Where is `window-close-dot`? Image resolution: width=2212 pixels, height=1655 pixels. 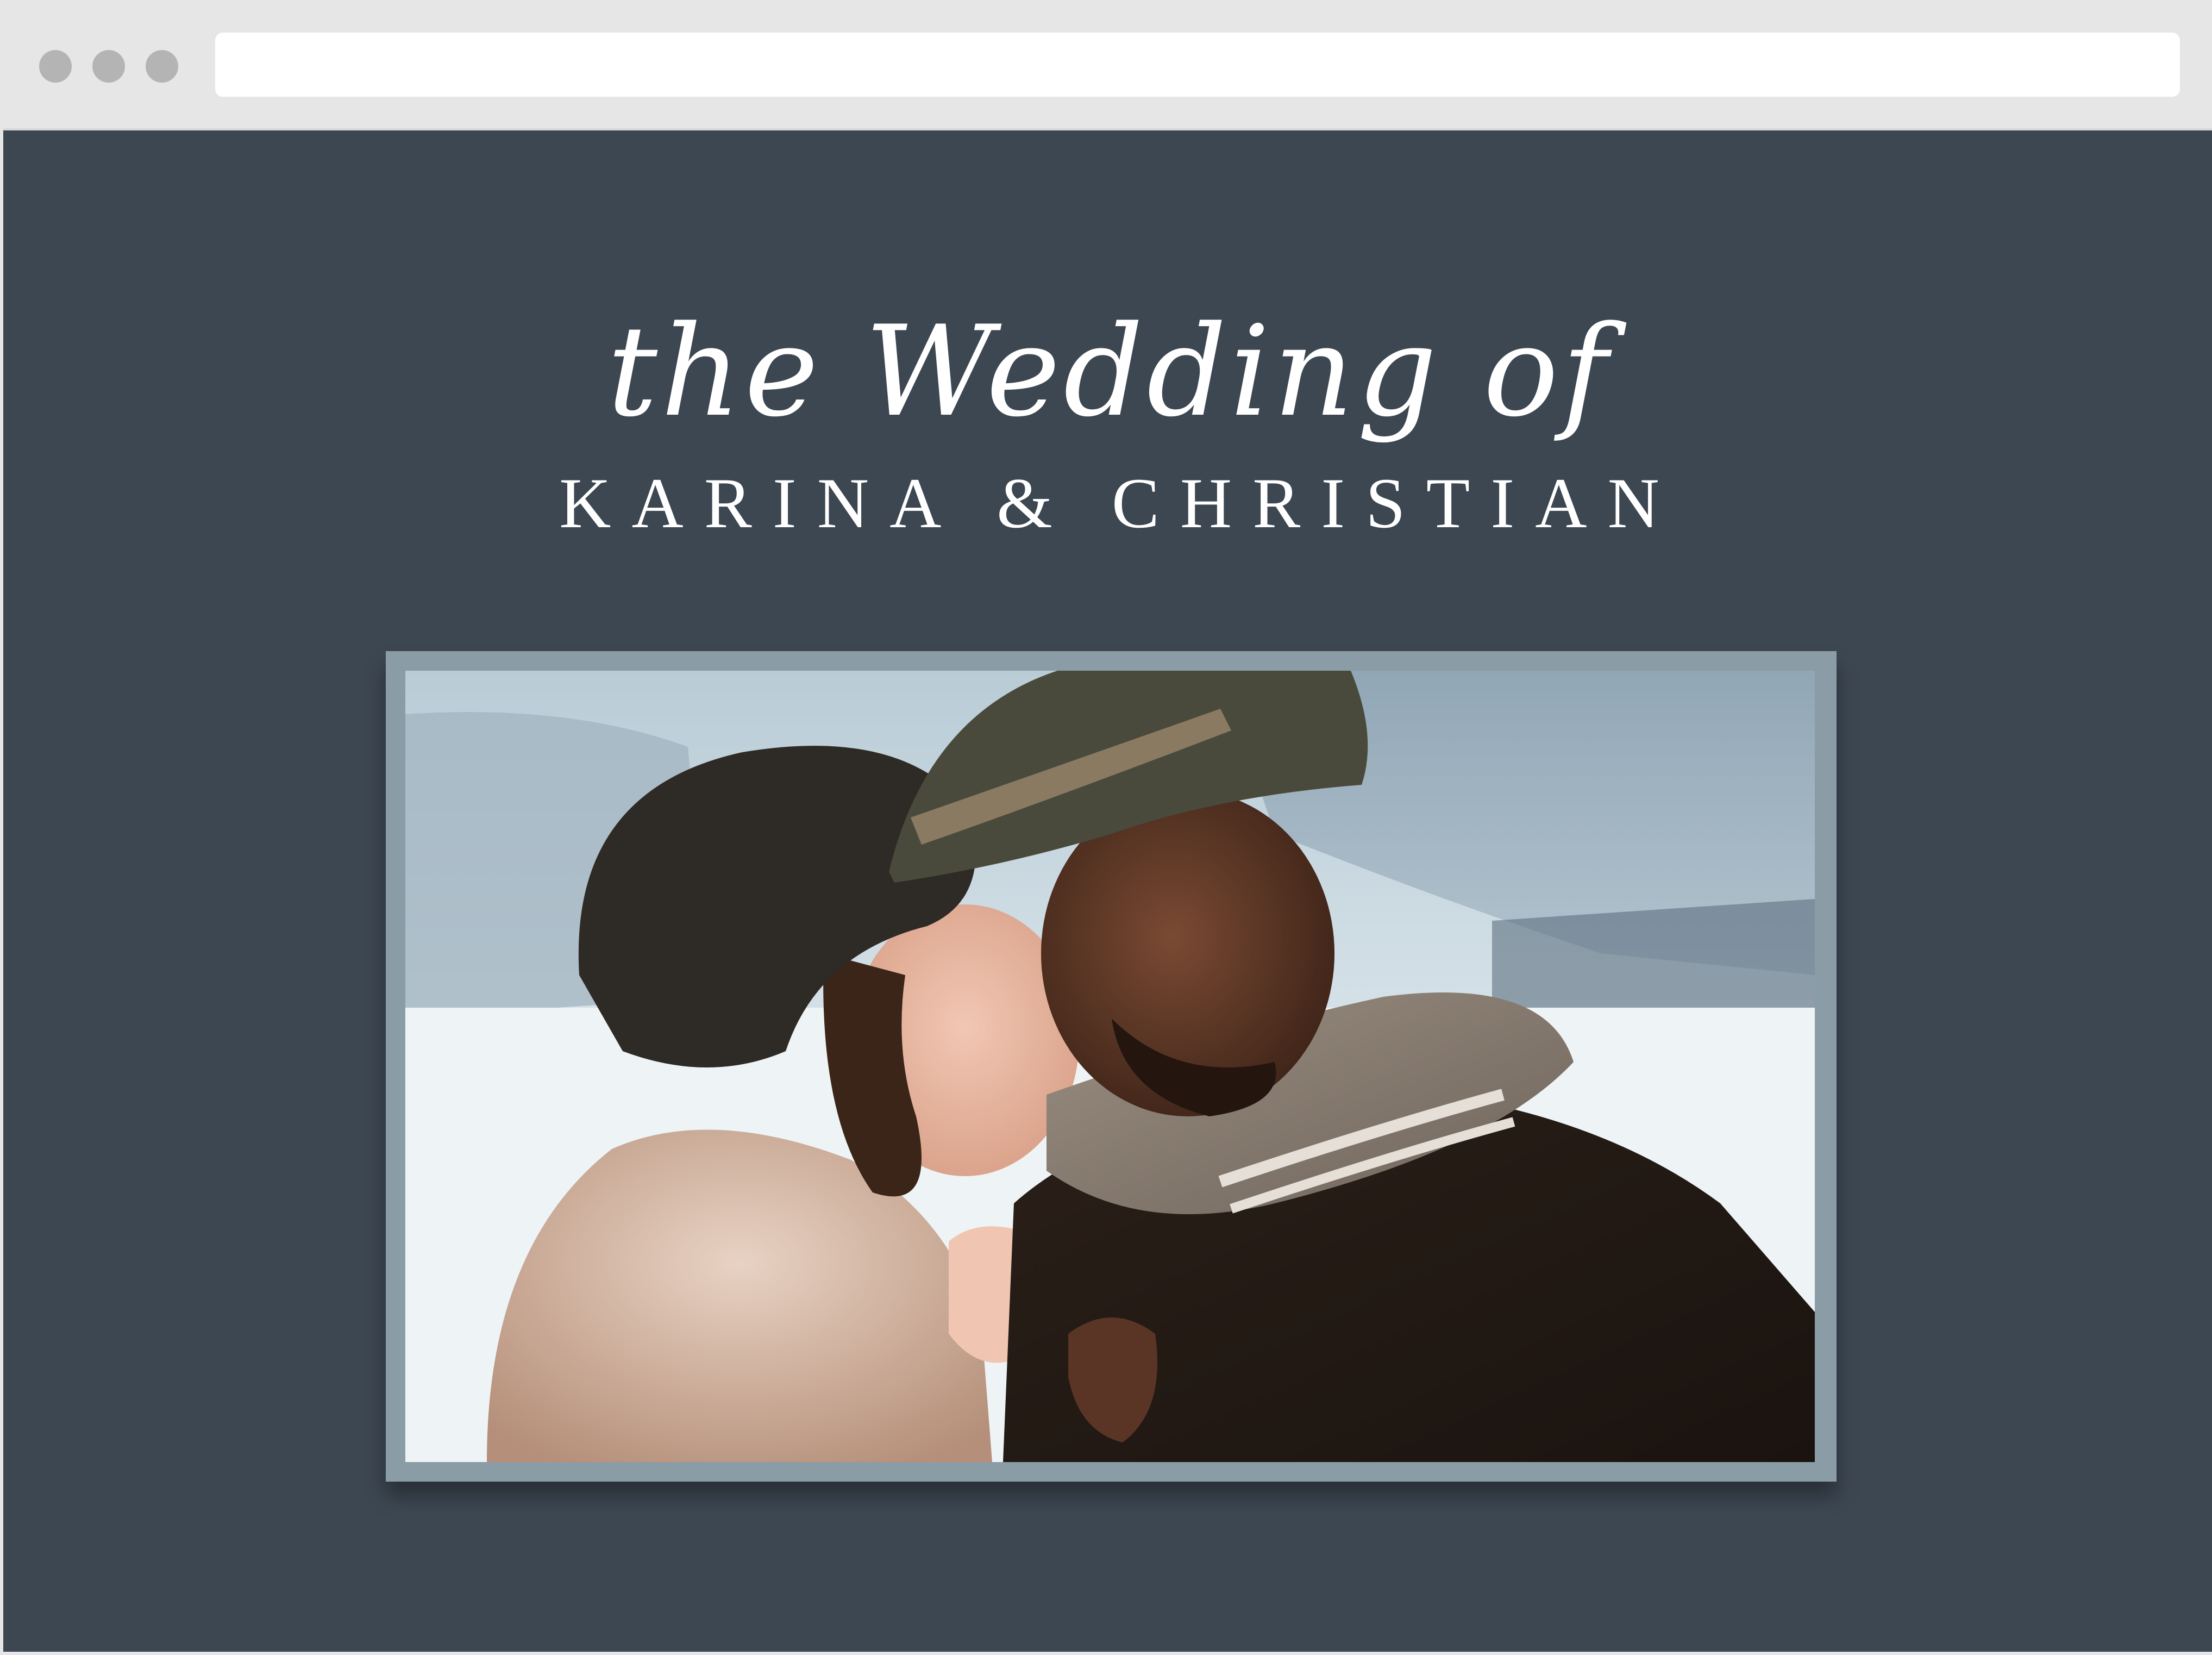
window-close-dot is located at coordinates (56, 66).